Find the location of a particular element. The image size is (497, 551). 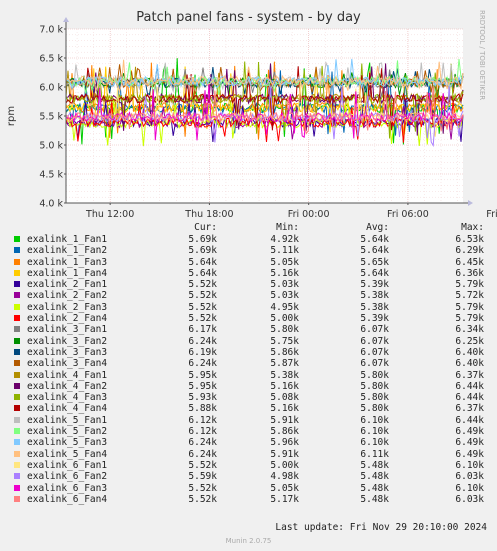

legend-cur: 6.19k is located at coordinates (202, 352).